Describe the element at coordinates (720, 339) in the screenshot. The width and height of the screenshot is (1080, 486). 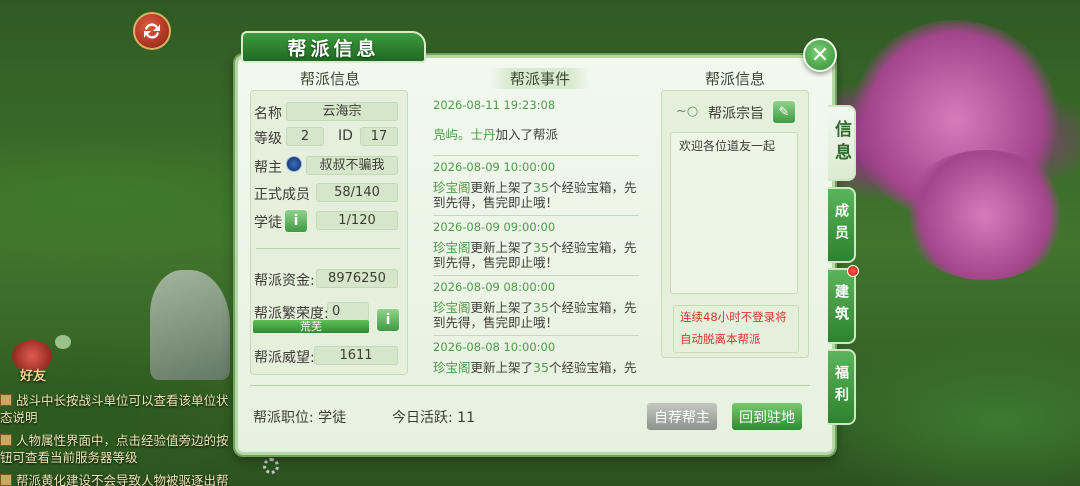
I see `warning-line: 自动脱离本帮派` at that location.